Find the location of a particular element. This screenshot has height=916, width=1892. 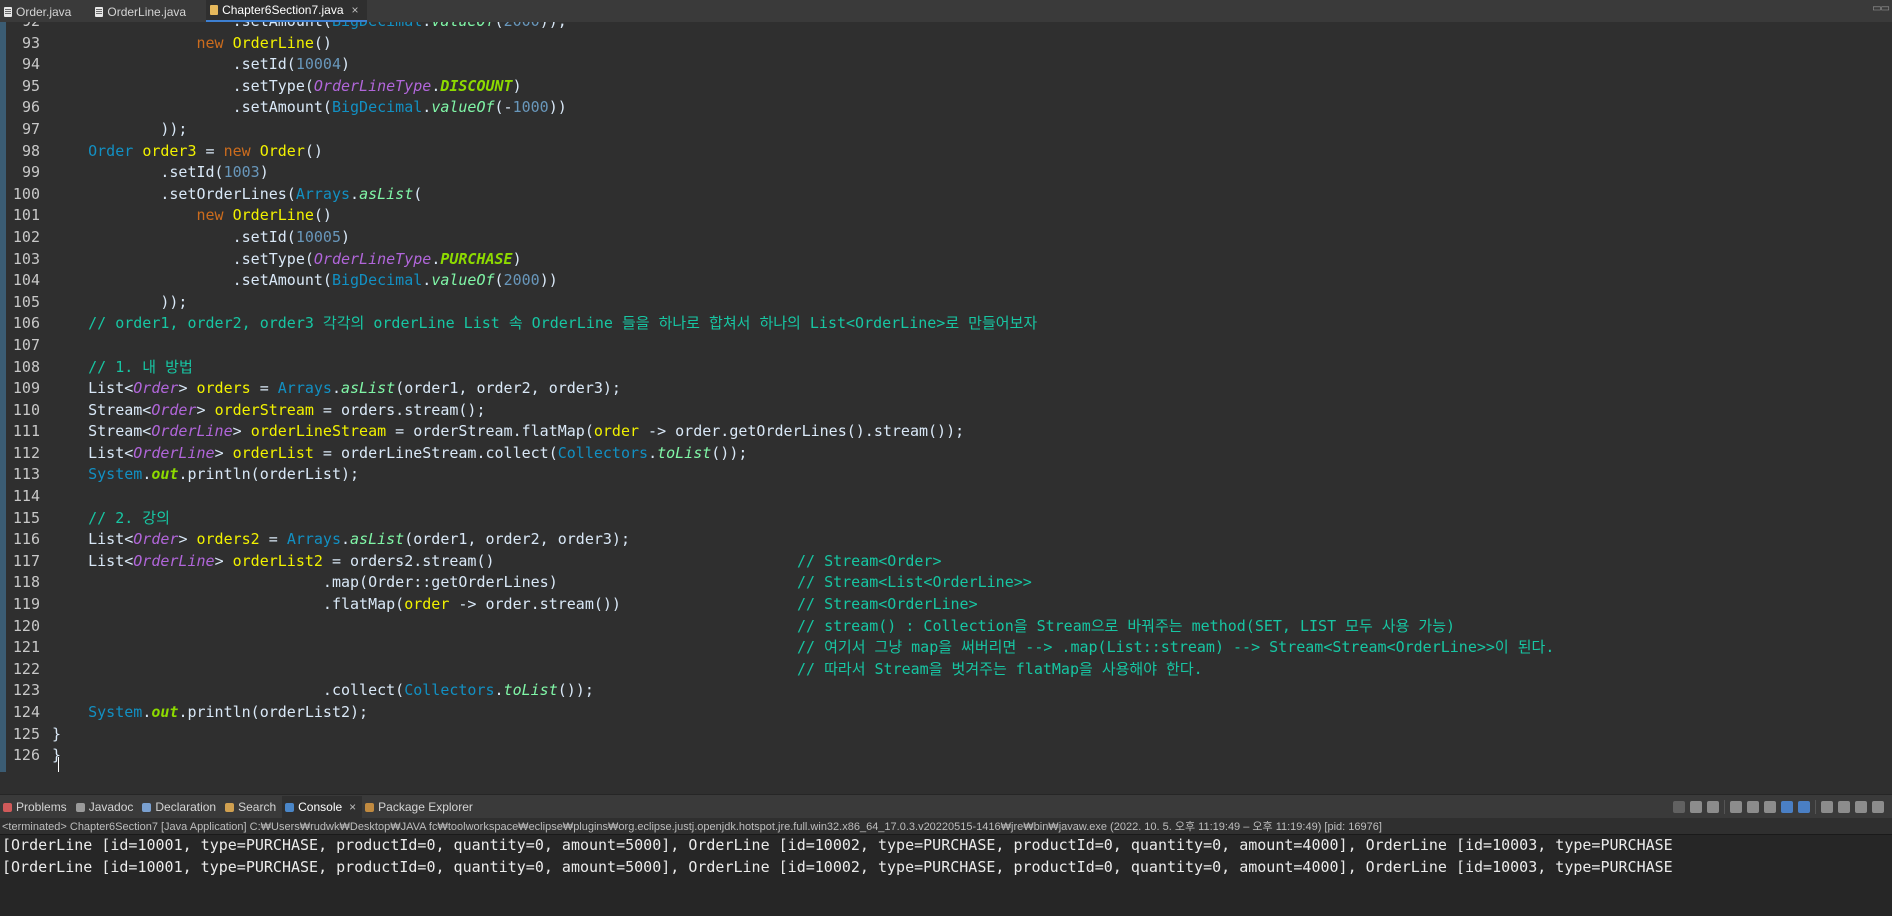

code-token: // 2. 강의 is located at coordinates (129, 517).